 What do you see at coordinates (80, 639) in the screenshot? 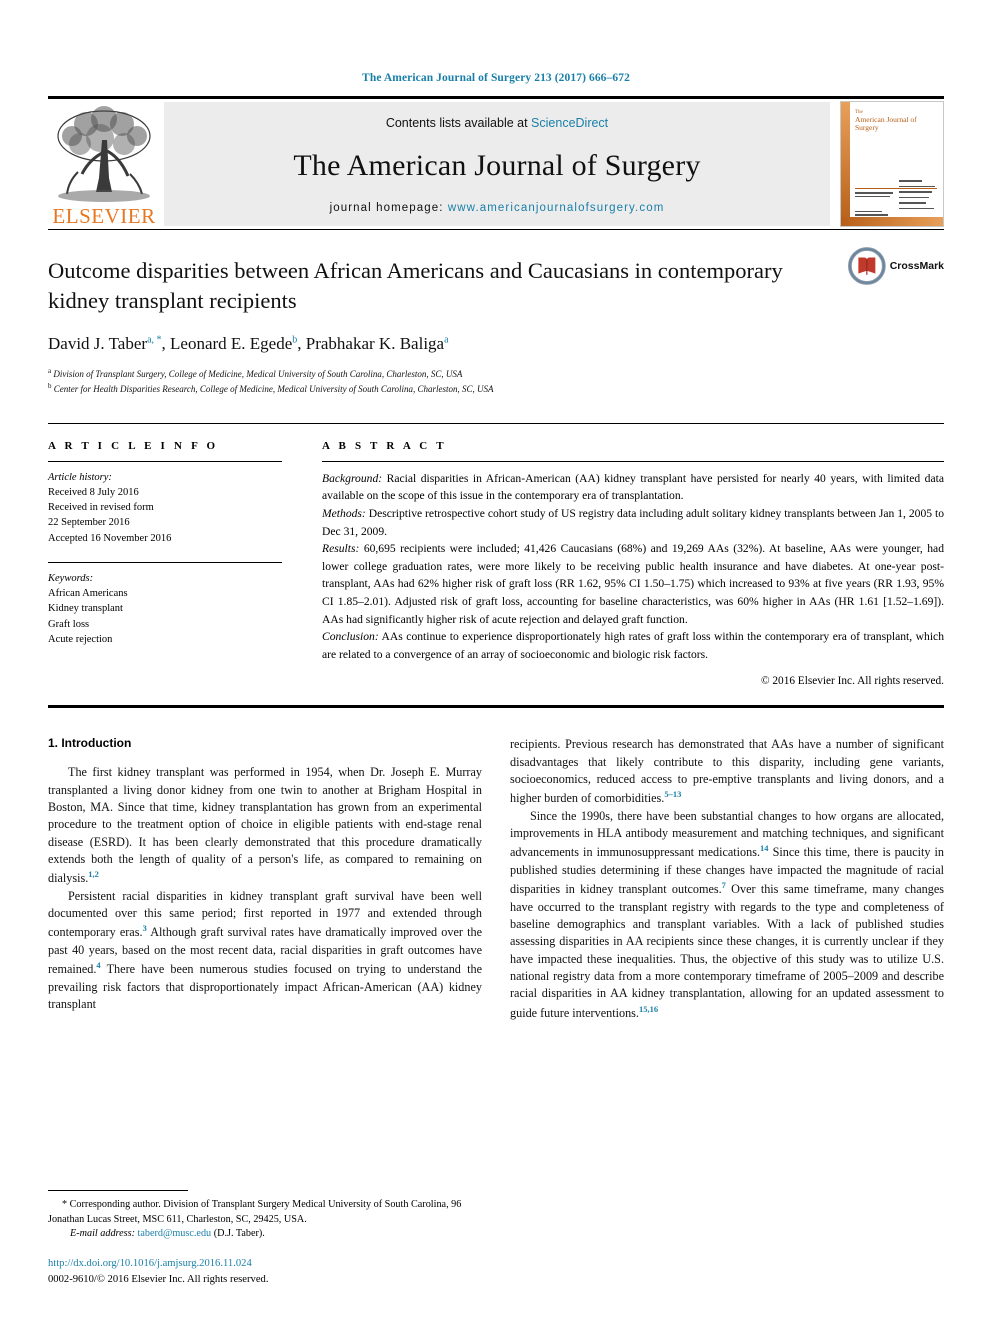
I see `keyword-item: Acute rejection` at bounding box center [80, 639].